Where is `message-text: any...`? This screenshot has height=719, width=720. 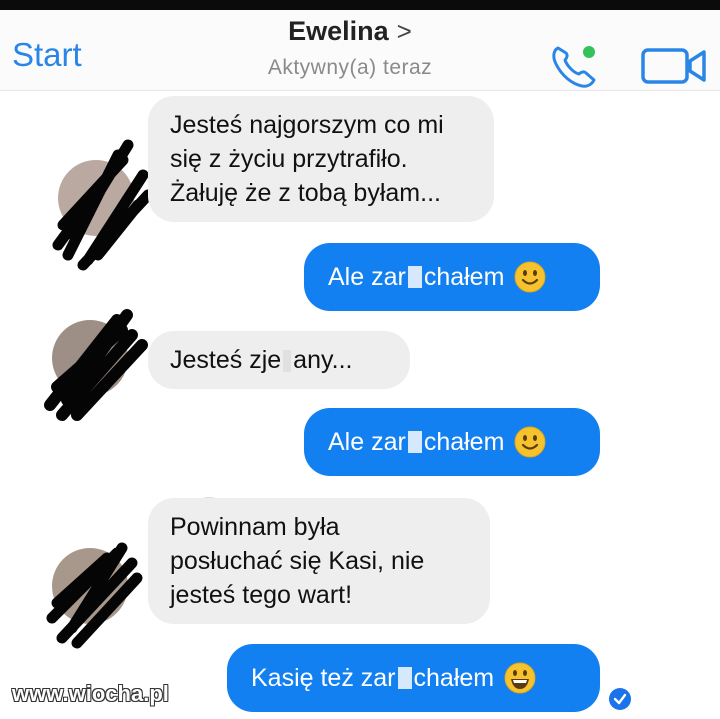
message-text: any... is located at coordinates (323, 360).